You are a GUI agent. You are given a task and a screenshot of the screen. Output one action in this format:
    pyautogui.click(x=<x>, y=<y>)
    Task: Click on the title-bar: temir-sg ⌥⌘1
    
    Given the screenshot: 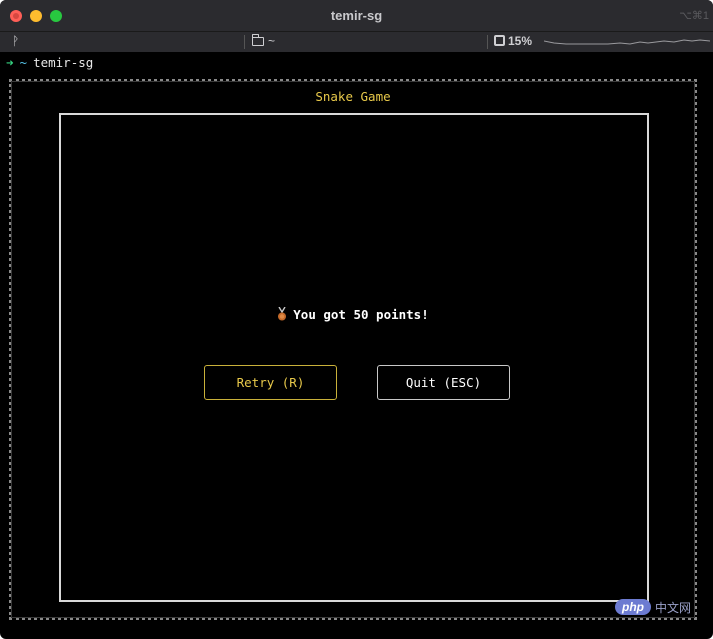 What is the action you would take?
    pyautogui.click(x=356, y=16)
    